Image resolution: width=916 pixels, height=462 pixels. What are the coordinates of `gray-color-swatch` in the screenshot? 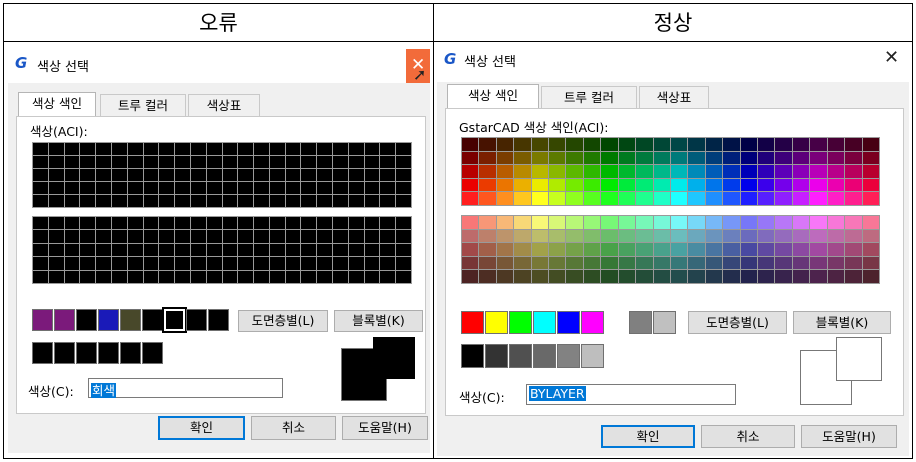 It's located at (472, 356).